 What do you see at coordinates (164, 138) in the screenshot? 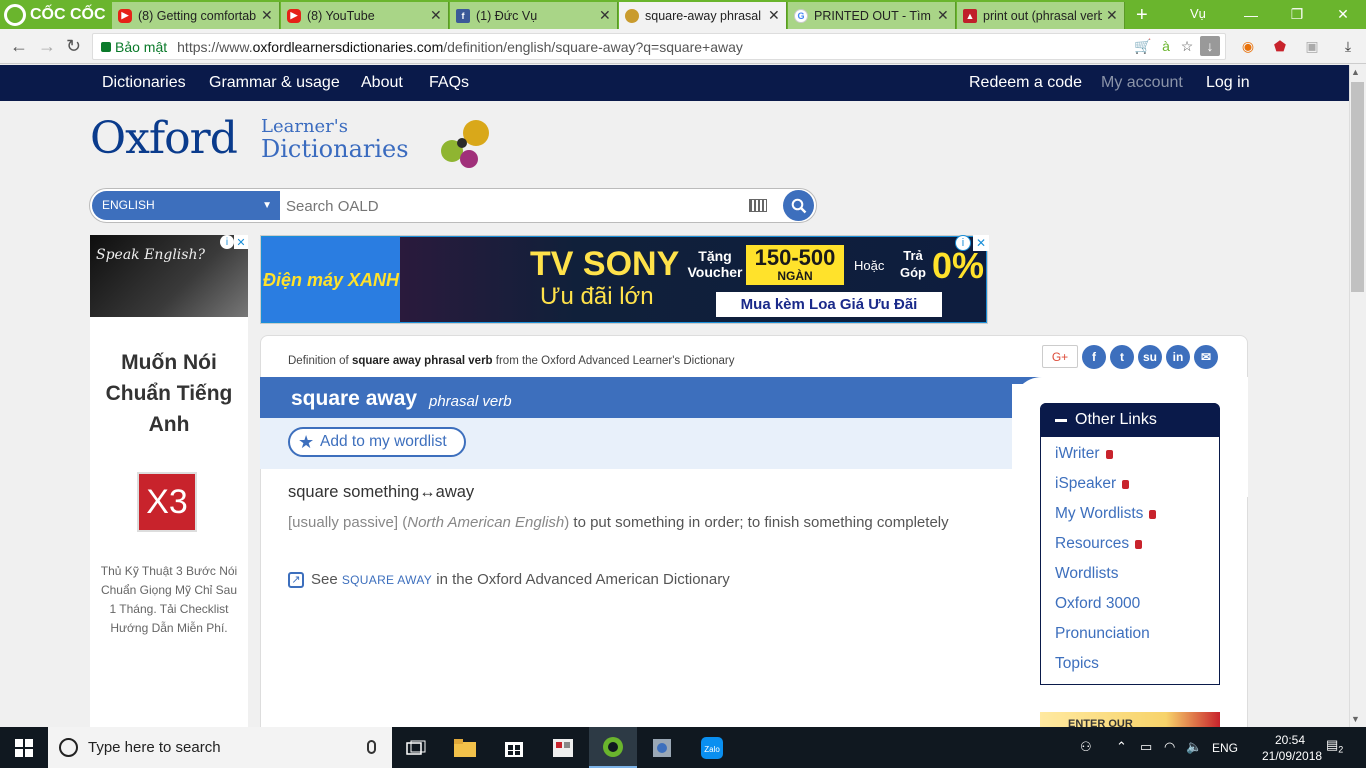
I see `logo-oxford: Oxford` at bounding box center [164, 138].